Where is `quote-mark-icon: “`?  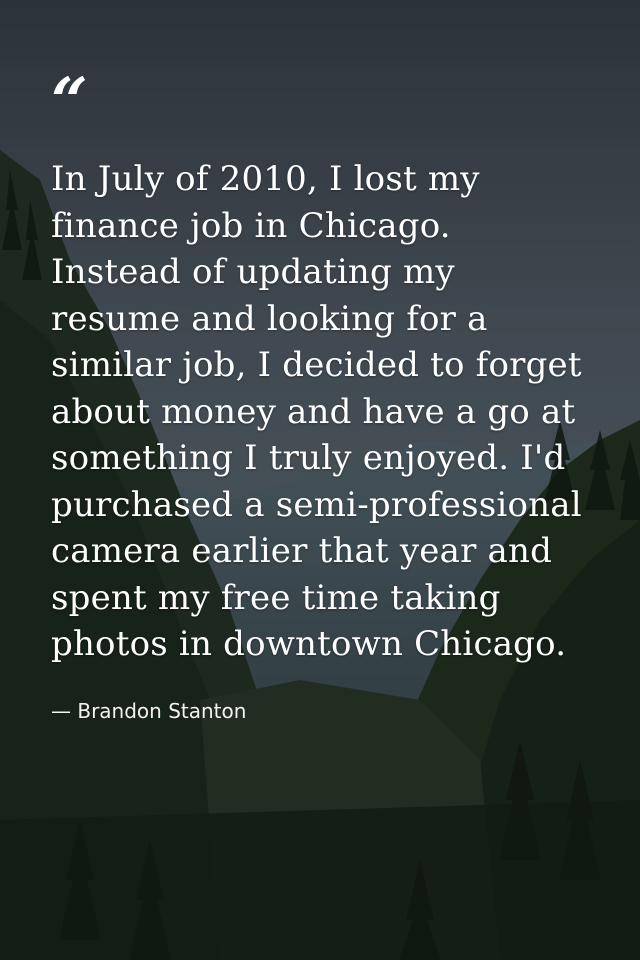 quote-mark-icon: “ is located at coordinates (69, 101).